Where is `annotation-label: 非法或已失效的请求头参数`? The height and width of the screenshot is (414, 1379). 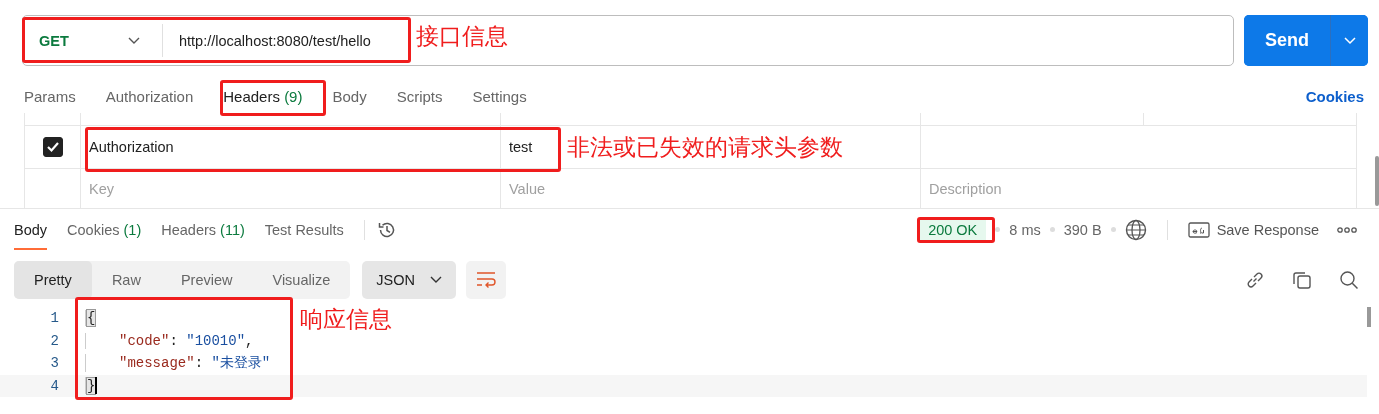
annotation-label: 非法或已失效的请求头参数 is located at coordinates (705, 148).